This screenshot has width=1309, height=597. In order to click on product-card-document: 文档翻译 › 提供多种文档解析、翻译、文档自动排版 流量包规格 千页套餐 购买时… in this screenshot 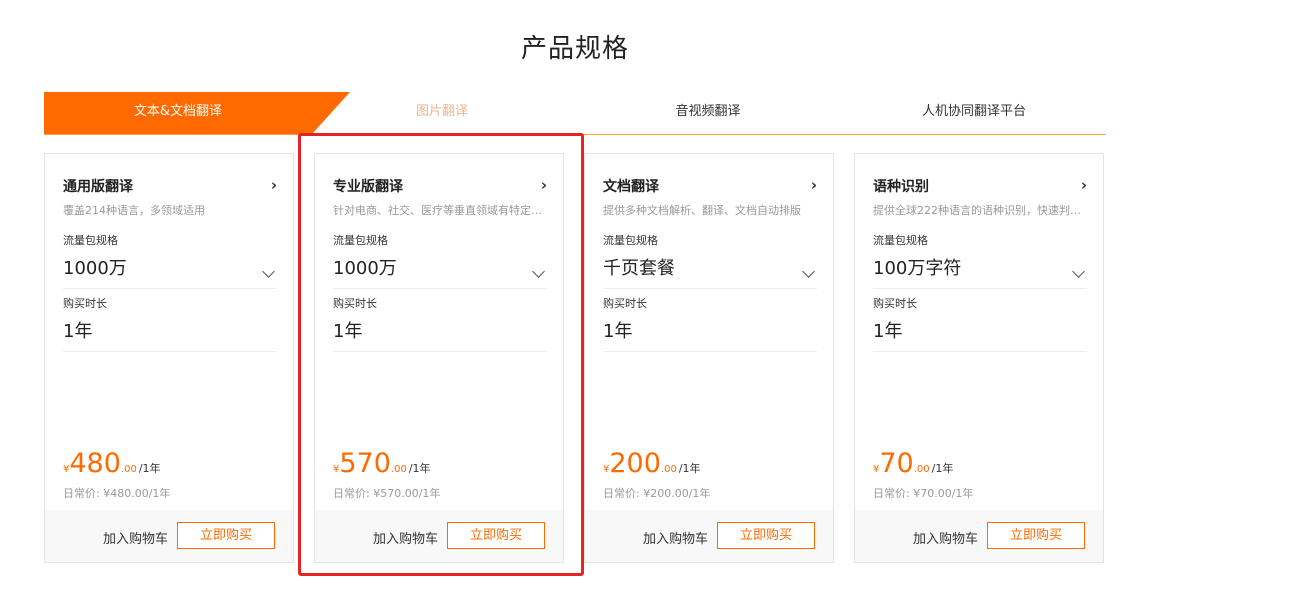, I will do `click(709, 358)`.